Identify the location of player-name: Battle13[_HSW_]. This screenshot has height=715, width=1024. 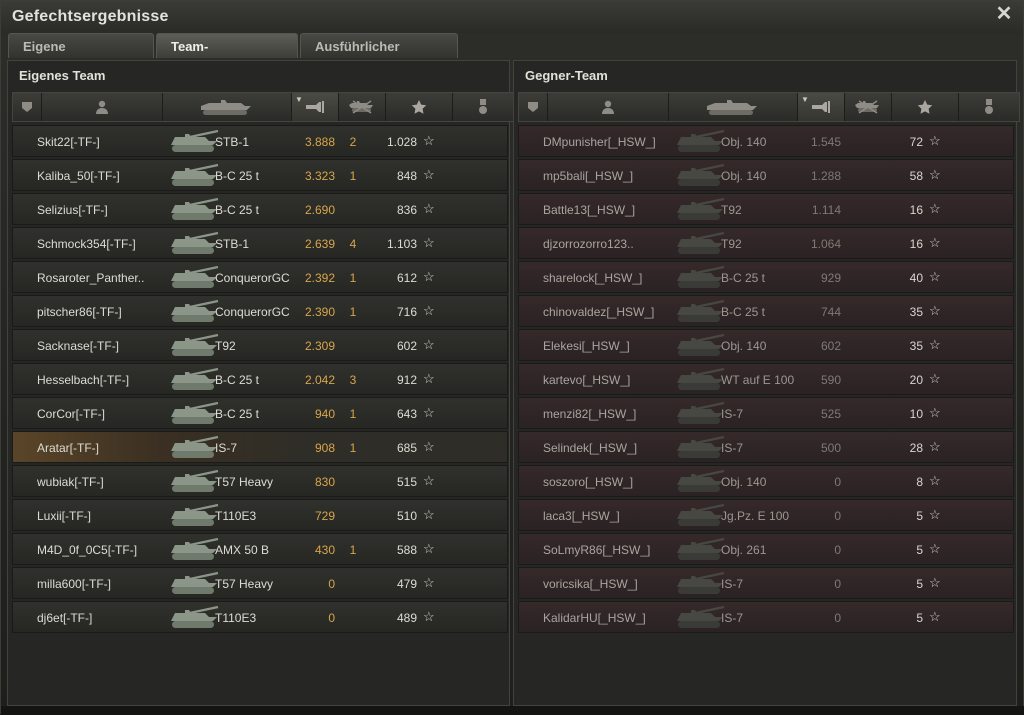
(589, 210).